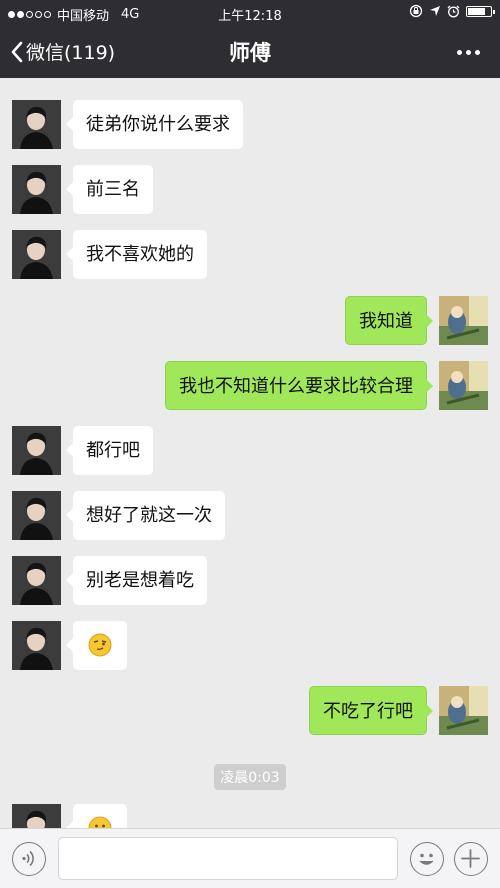  I want to click on message-row: 都行吧, so click(250, 456).